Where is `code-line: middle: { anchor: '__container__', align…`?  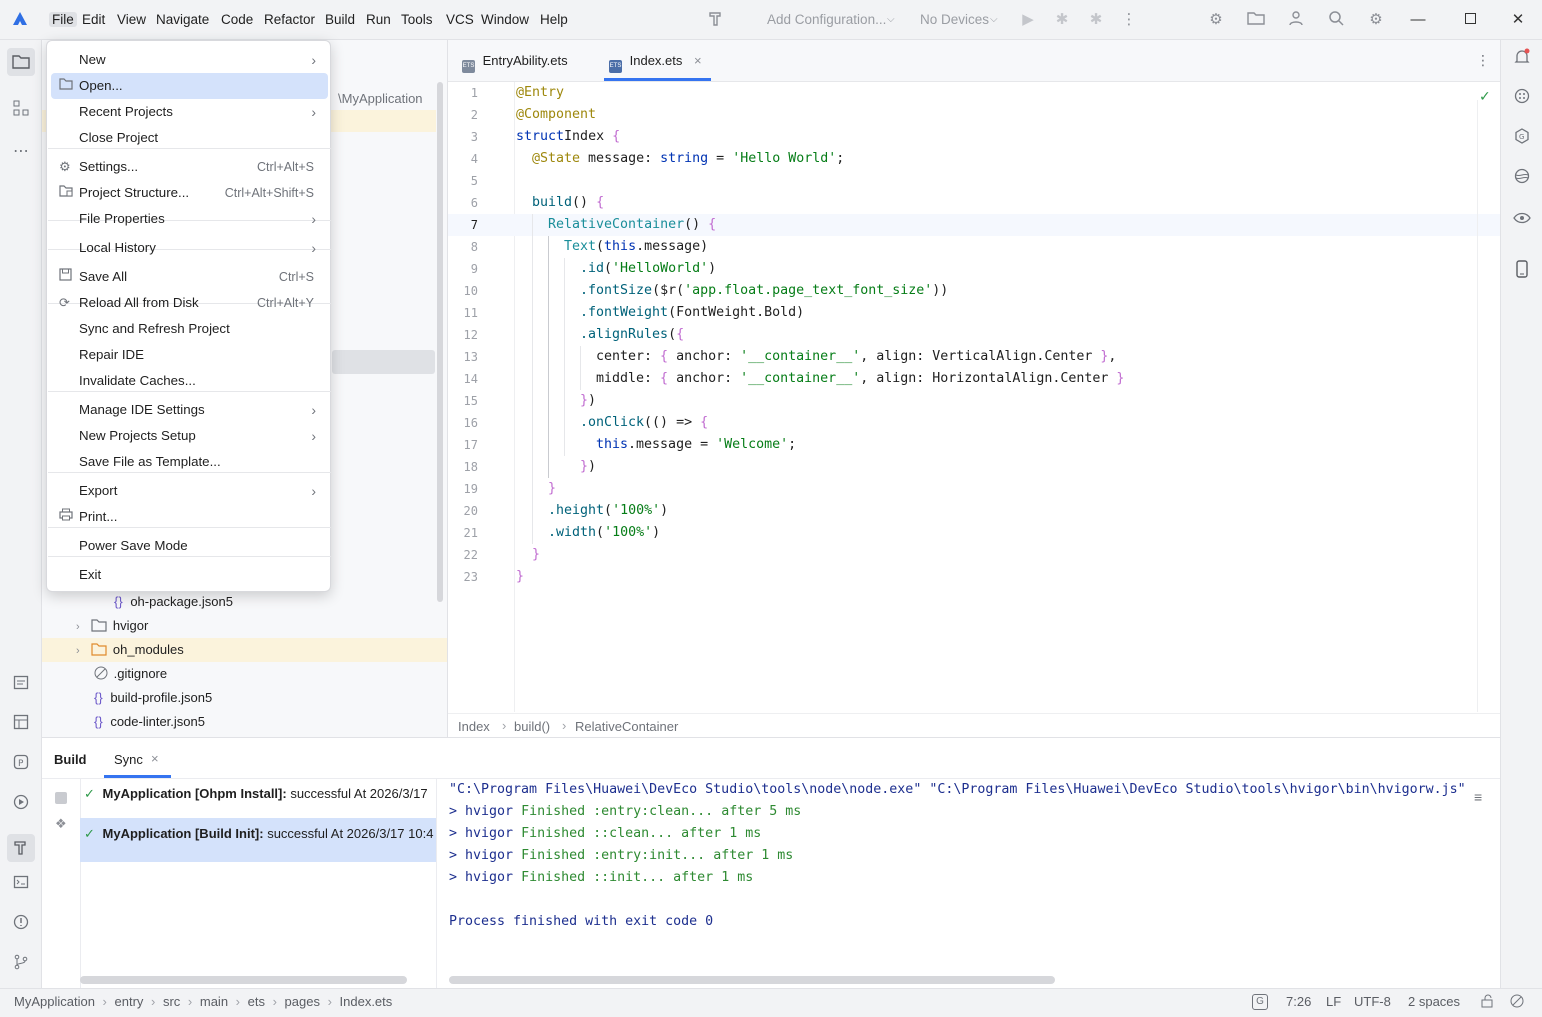
code-line: middle: { anchor: '__container__', align… is located at coordinates (860, 379).